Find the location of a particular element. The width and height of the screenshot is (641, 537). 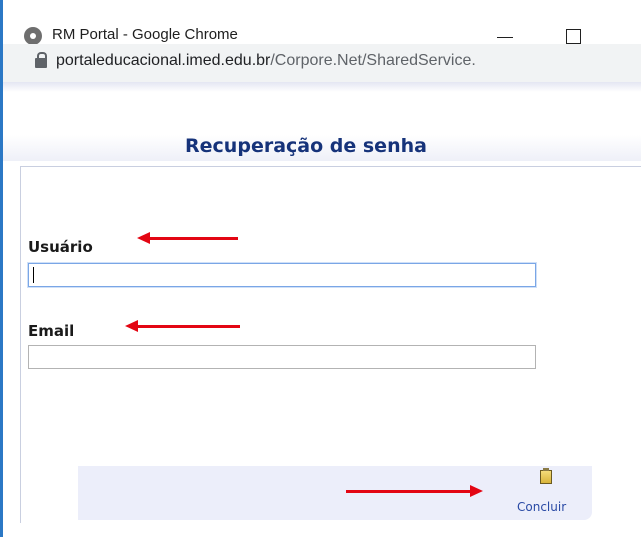

page-title: Recuperação de senha is located at coordinates (306, 146).